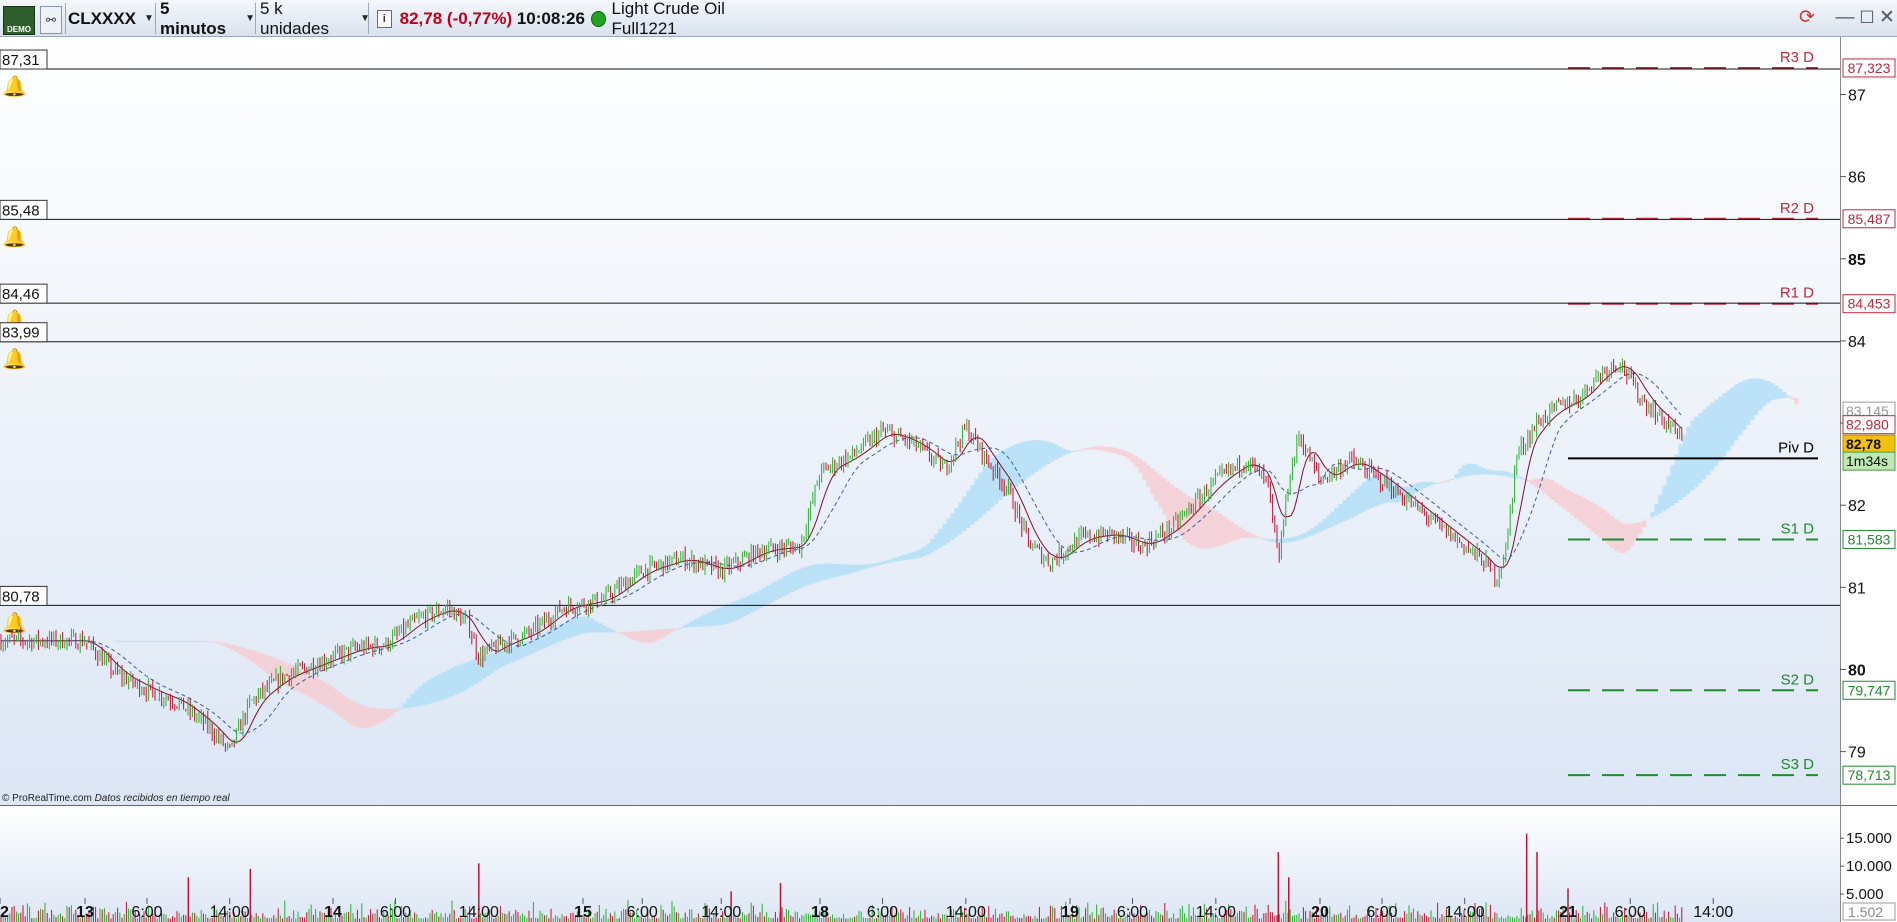  What do you see at coordinates (1869, 866) in the screenshot?
I see `volume-tick-label: 10.000` at bounding box center [1869, 866].